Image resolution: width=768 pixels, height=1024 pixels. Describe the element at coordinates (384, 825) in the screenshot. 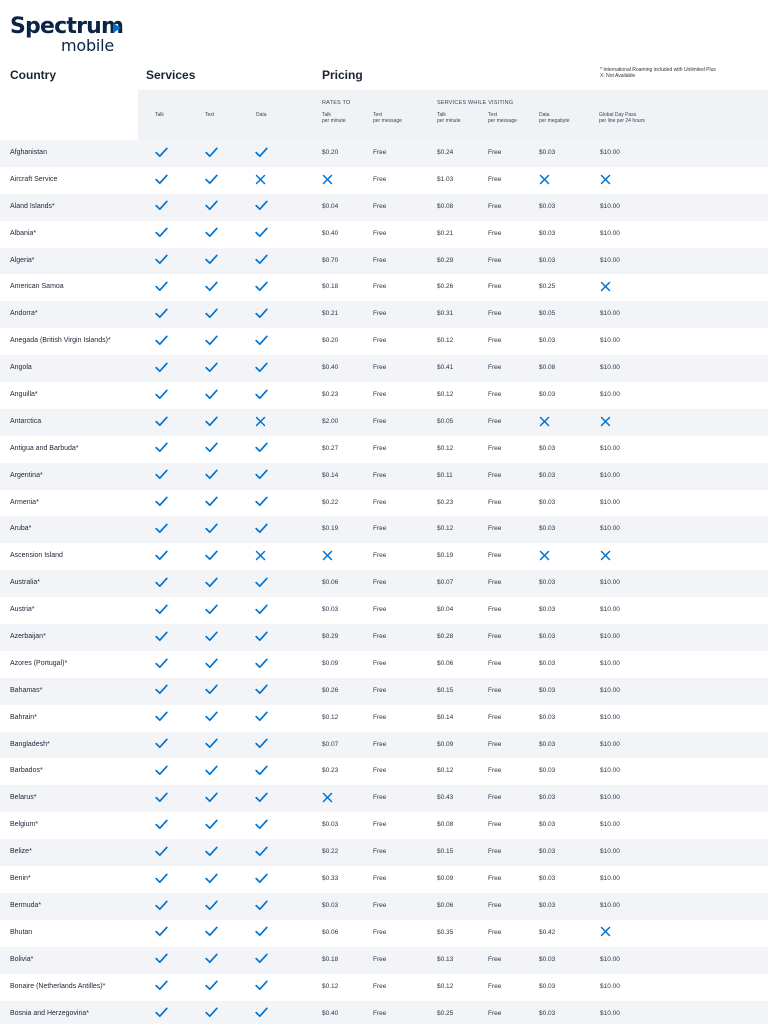

I see `table-row: Belgium* $0.03 Free $0.08 Free $0.03 $10.00` at that location.